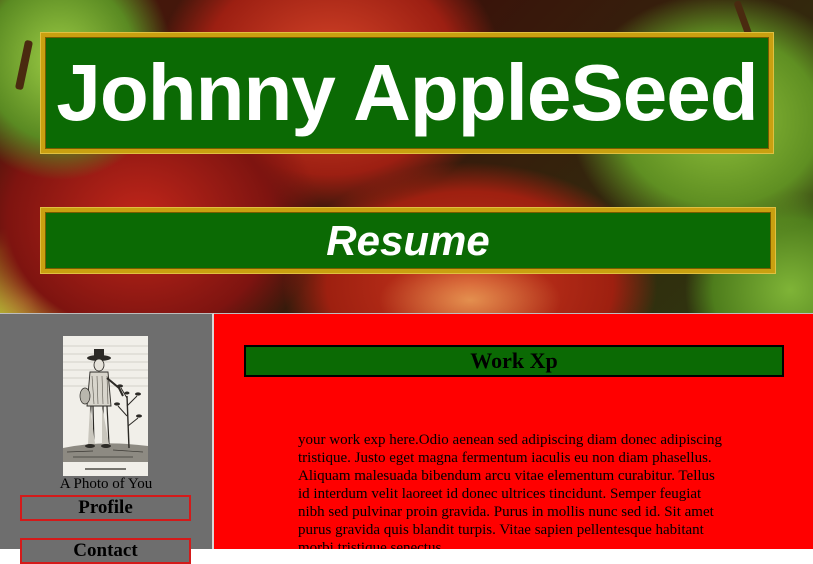 The width and height of the screenshot is (813, 564). Describe the element at coordinates (24, 65) in the screenshot. I see `apple-stem` at that location.